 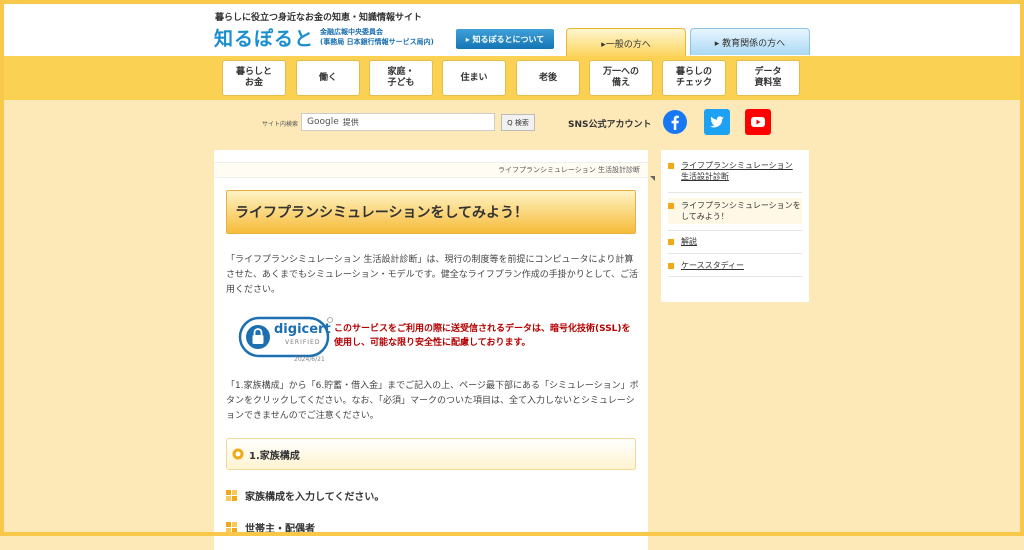 I want to click on about-button: ▸ 知るぽるとについて, so click(x=505, y=39).